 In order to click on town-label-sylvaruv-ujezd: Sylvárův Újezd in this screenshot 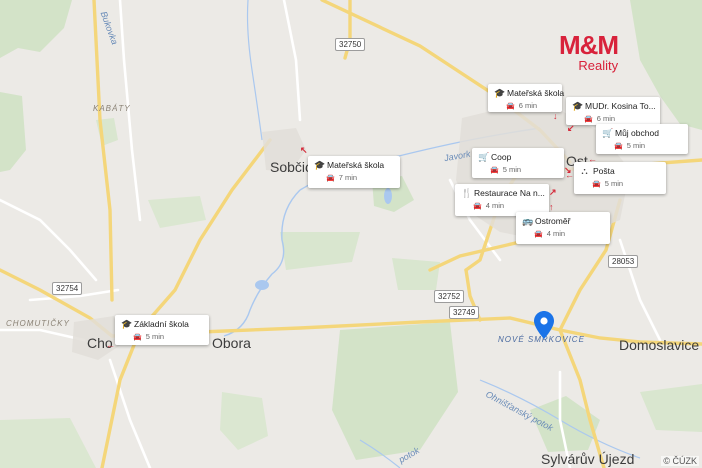, I will do `click(588, 459)`.